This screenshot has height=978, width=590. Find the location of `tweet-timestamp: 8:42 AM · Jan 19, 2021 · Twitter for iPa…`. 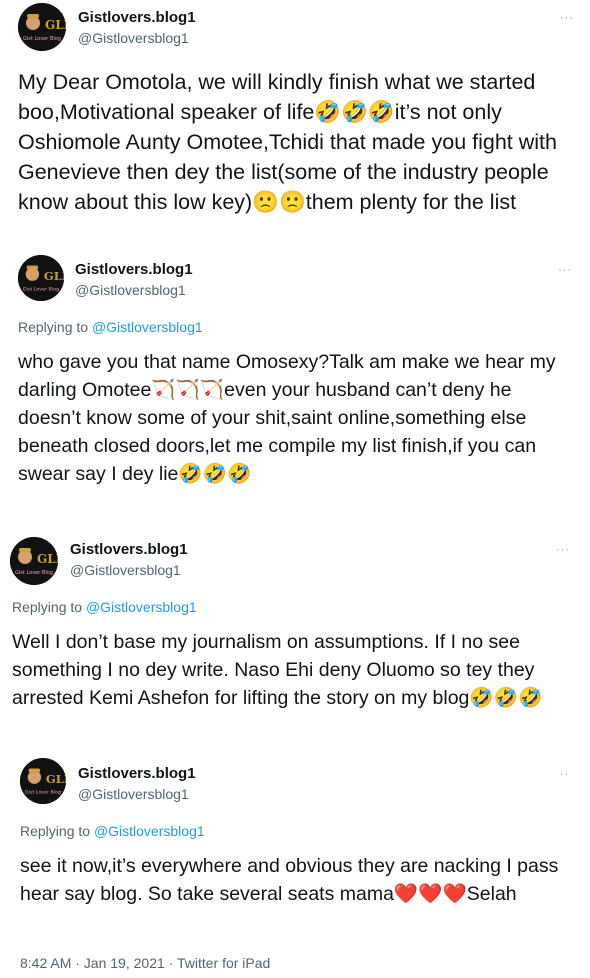

tweet-timestamp: 8:42 AM · Jan 19, 2021 · Twitter for iPa… is located at coordinates (145, 963).